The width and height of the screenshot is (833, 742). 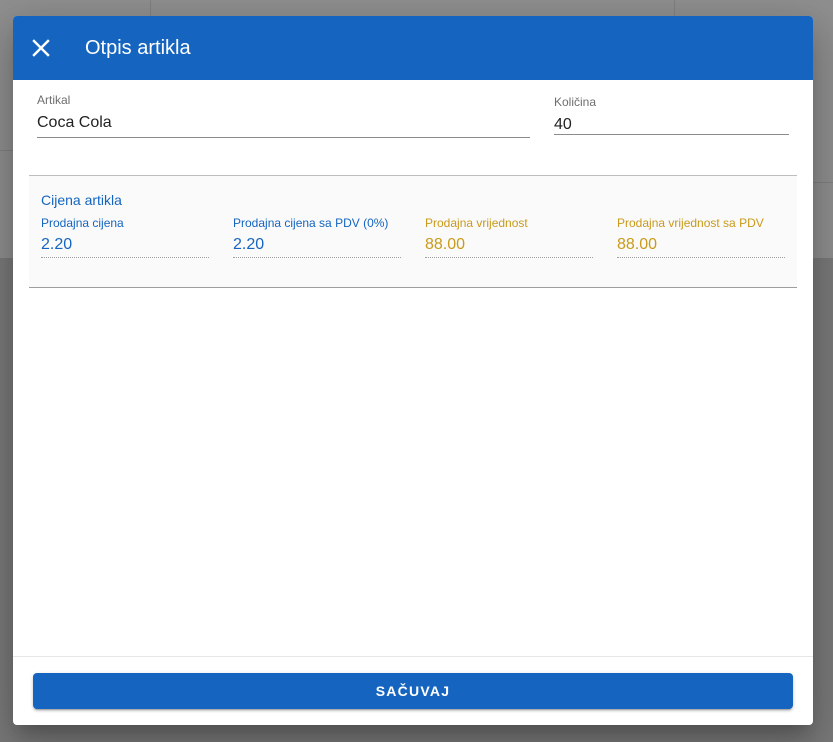 I want to click on prodajna-cijena-label: Prodajna cijena, so click(x=82, y=223).